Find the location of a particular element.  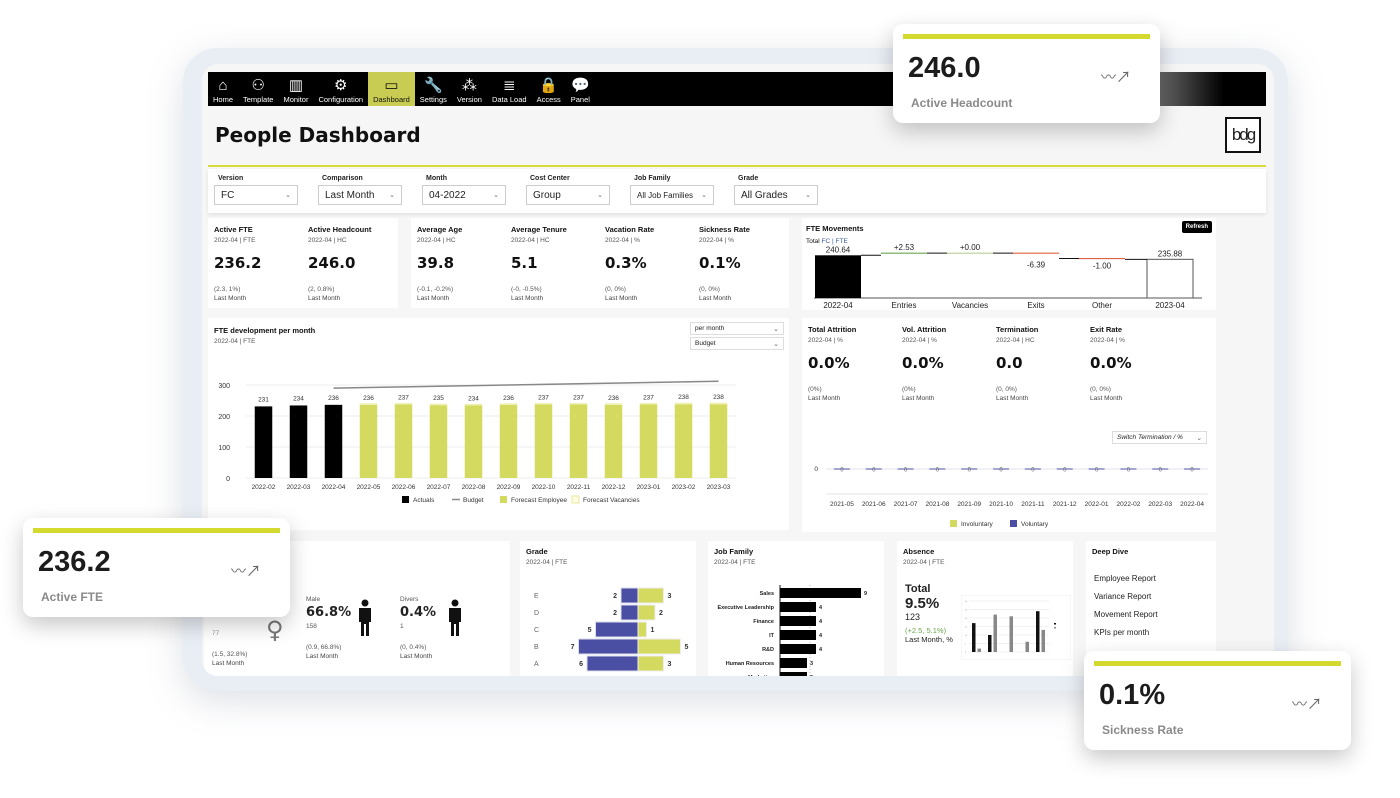

grade-value-left: 7 is located at coordinates (573, 647).